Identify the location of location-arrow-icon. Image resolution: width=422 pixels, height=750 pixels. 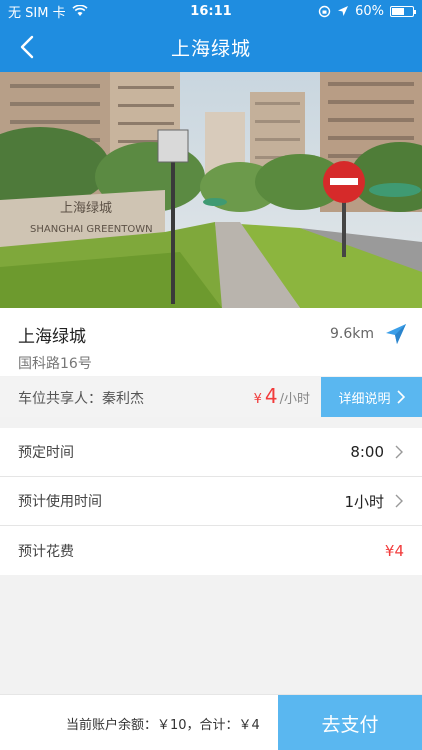
(343, 11).